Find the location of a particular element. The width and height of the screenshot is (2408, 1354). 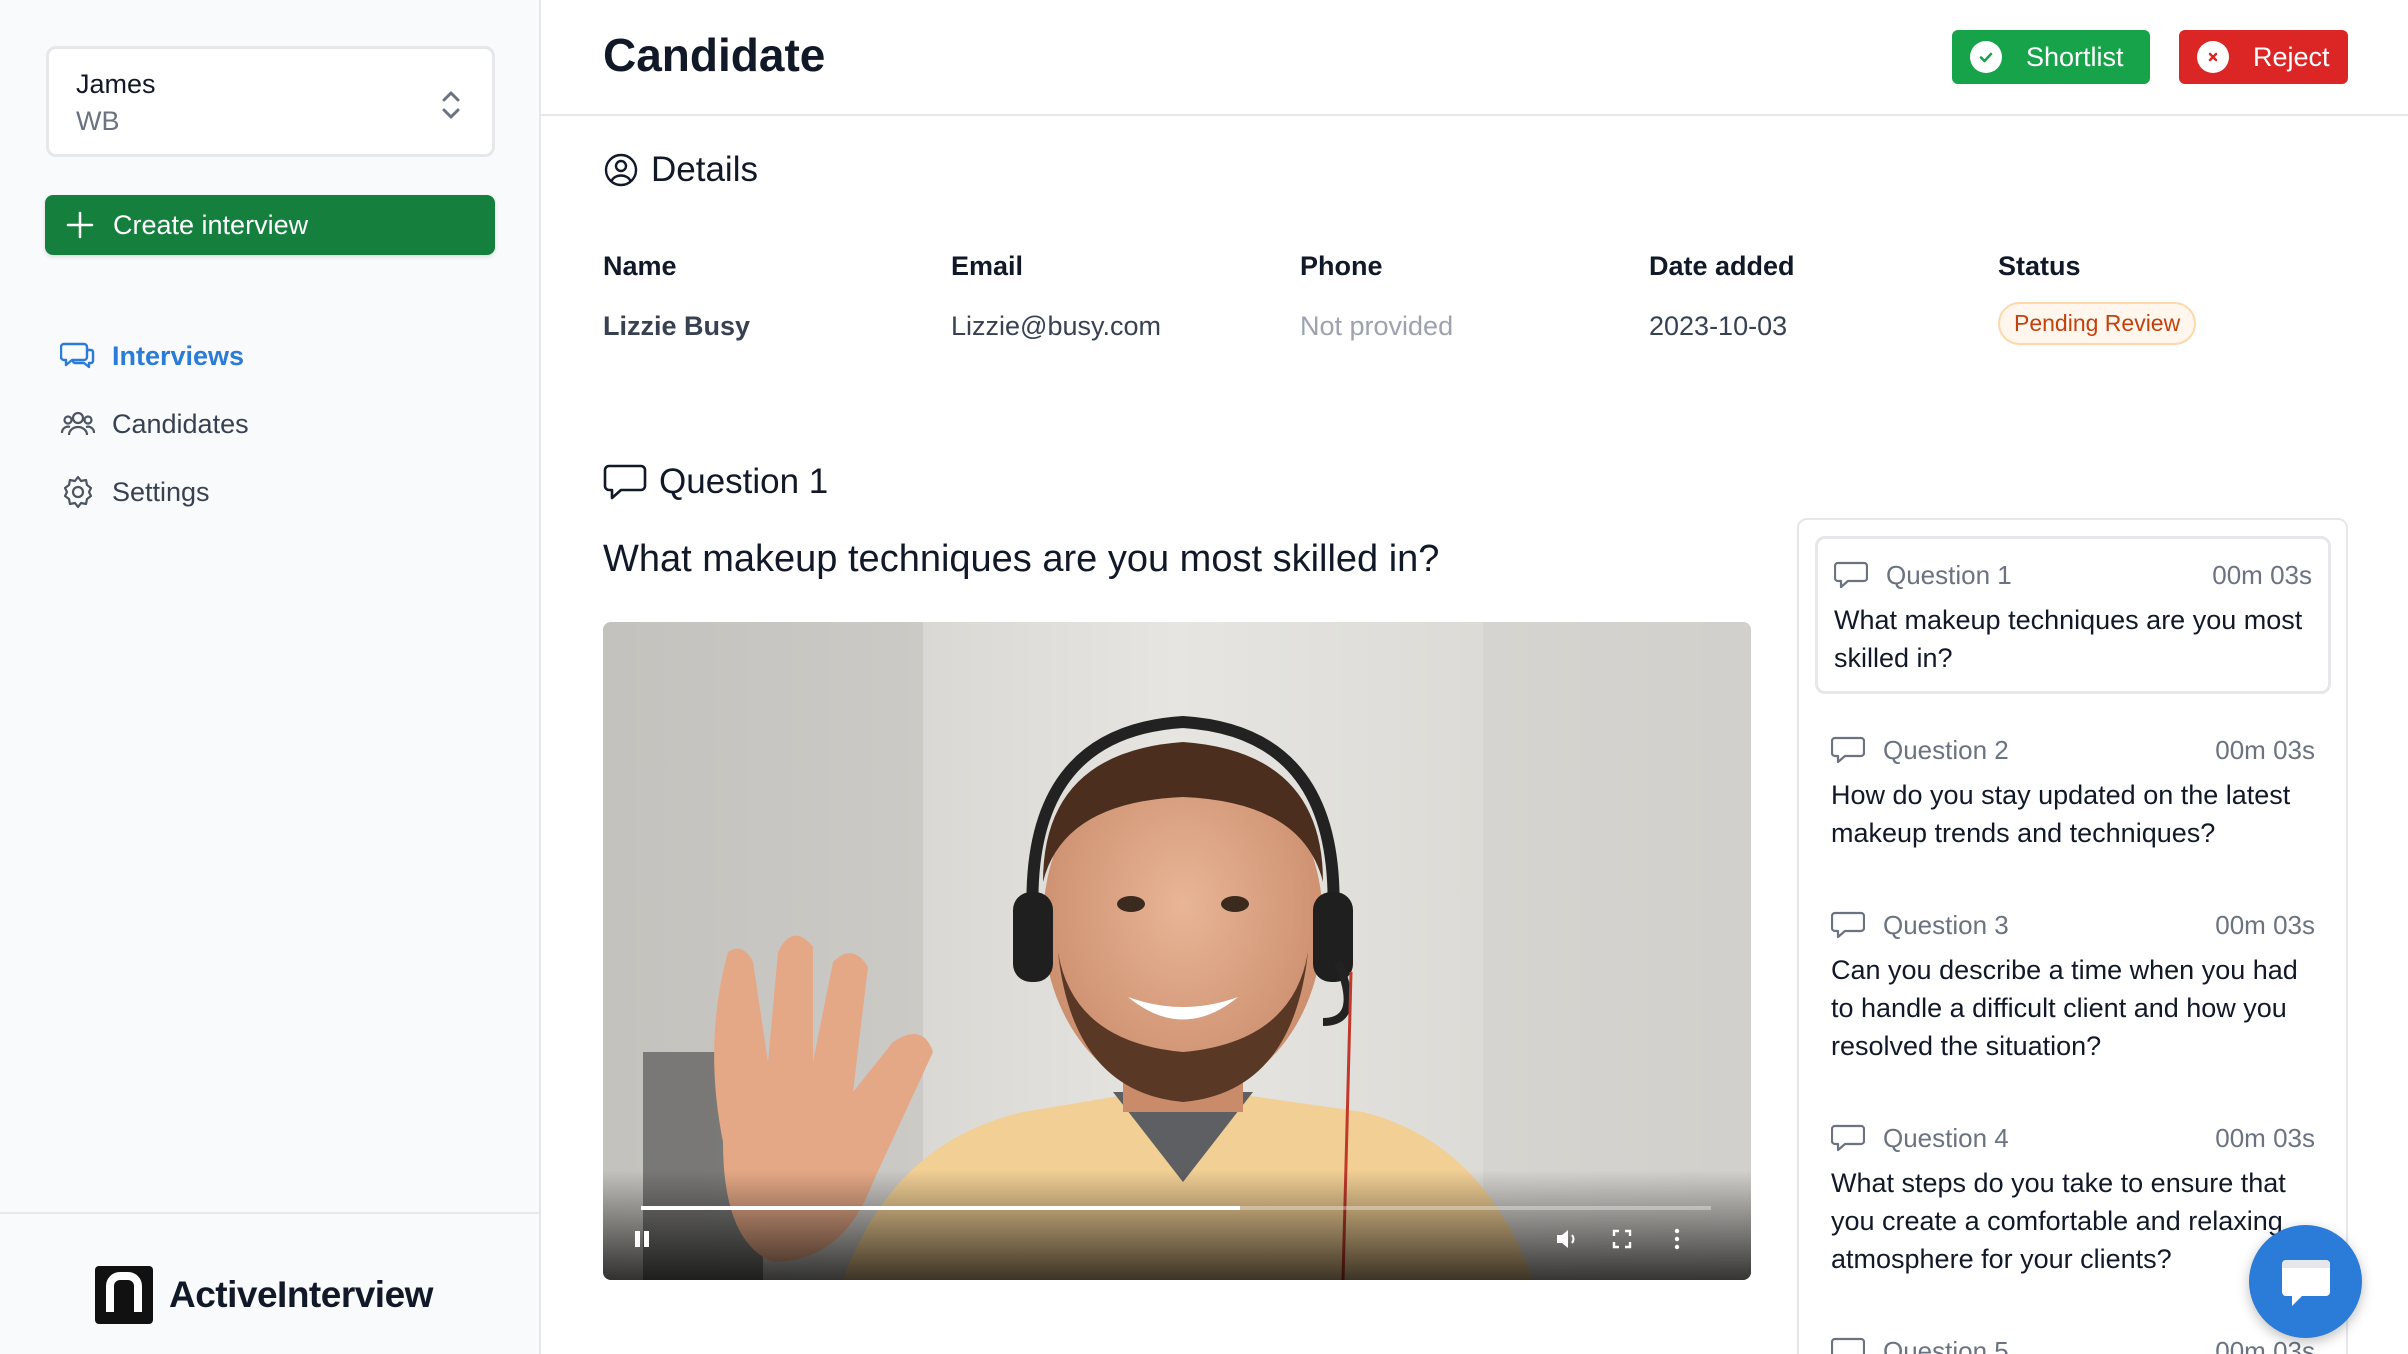

create-interview-button: Create interview is located at coordinates (270, 225).